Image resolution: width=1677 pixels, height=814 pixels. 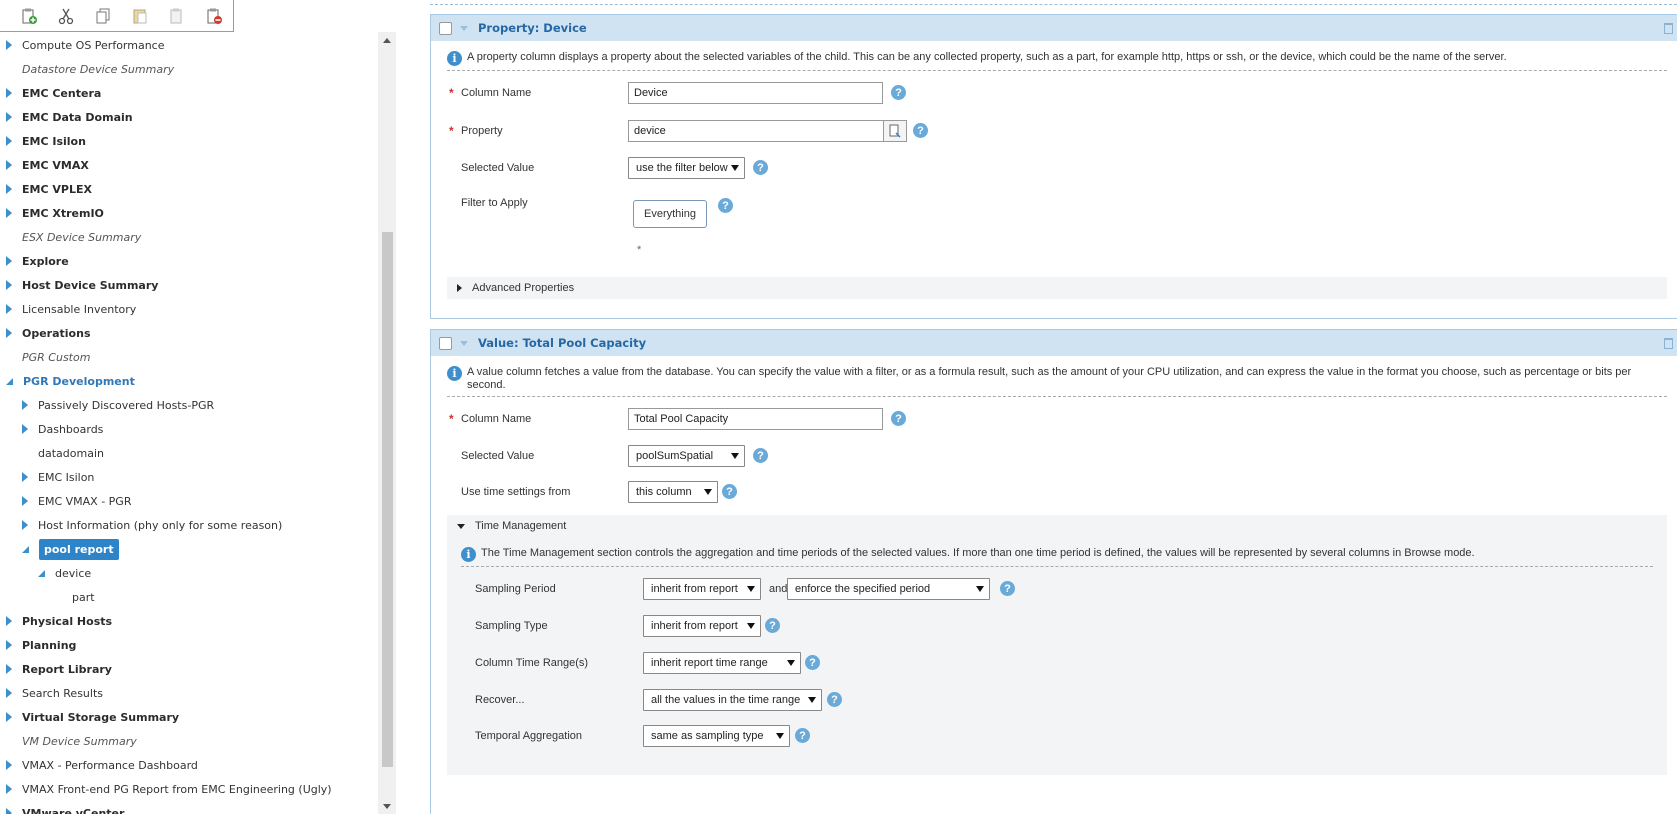 What do you see at coordinates (47, 165) in the screenshot?
I see `tree-item: EMC VMAX` at bounding box center [47, 165].